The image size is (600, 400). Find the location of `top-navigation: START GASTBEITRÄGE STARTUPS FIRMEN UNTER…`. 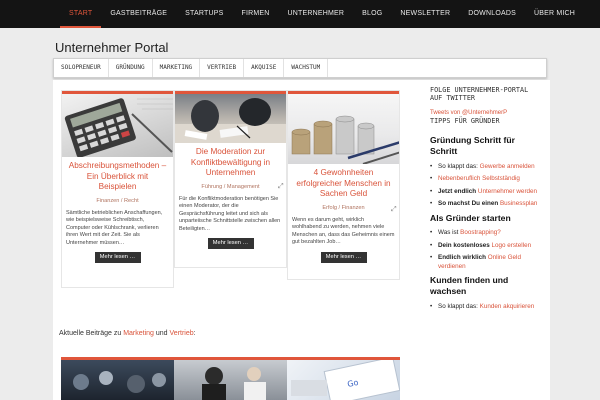

top-navigation: START GASTBEITRÄGE STARTUPS FIRMEN UNTER… is located at coordinates (300, 14).